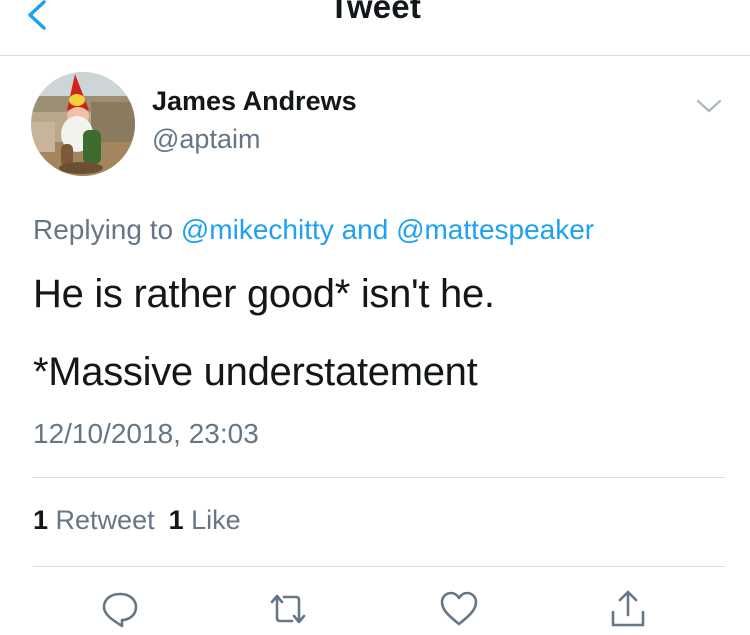  What do you see at coordinates (255, 372) in the screenshot?
I see `tweet-text-line-2: *Massive understatement` at bounding box center [255, 372].